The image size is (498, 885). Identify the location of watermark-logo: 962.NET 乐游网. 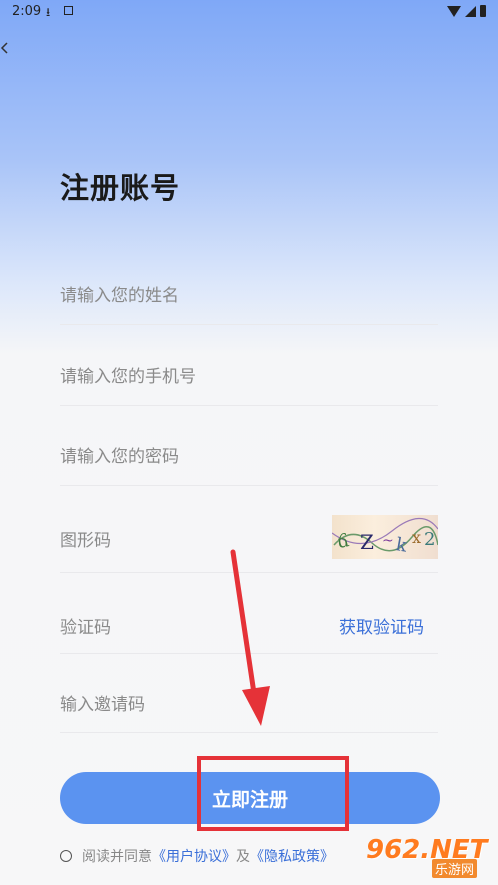
(428, 856).